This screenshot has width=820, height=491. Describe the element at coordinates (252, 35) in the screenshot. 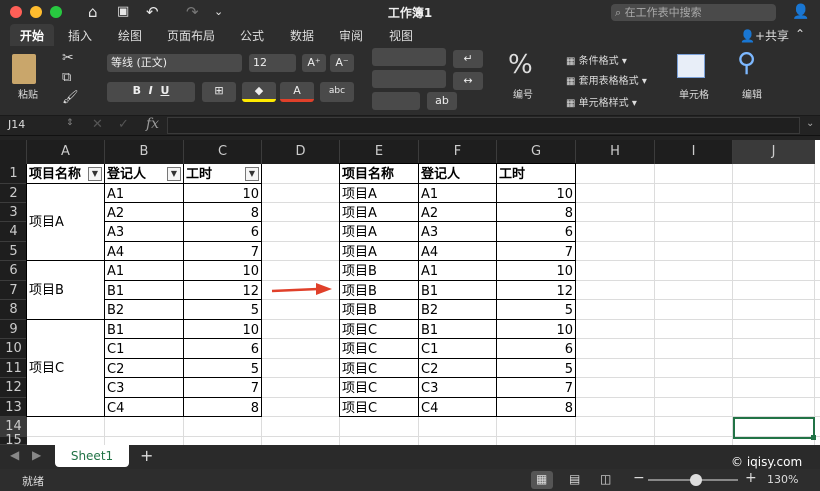

I see `tab-formulas: 公式` at that location.